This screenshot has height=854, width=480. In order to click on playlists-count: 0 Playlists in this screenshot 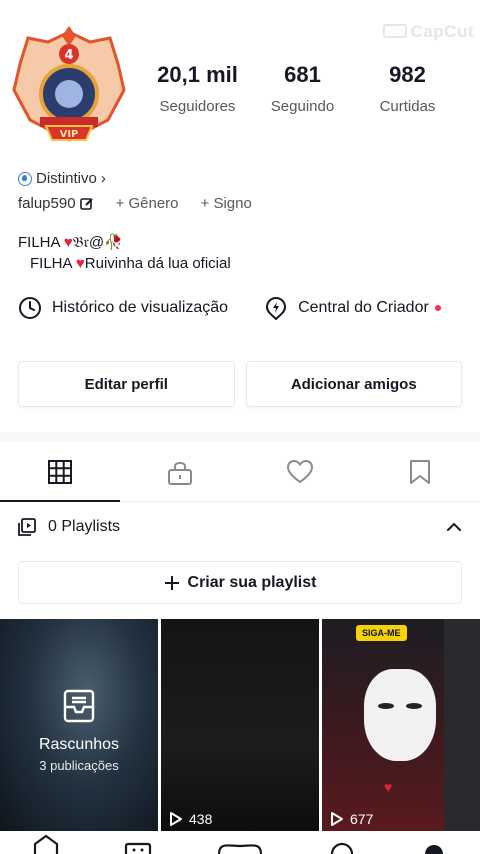, I will do `click(84, 526)`.